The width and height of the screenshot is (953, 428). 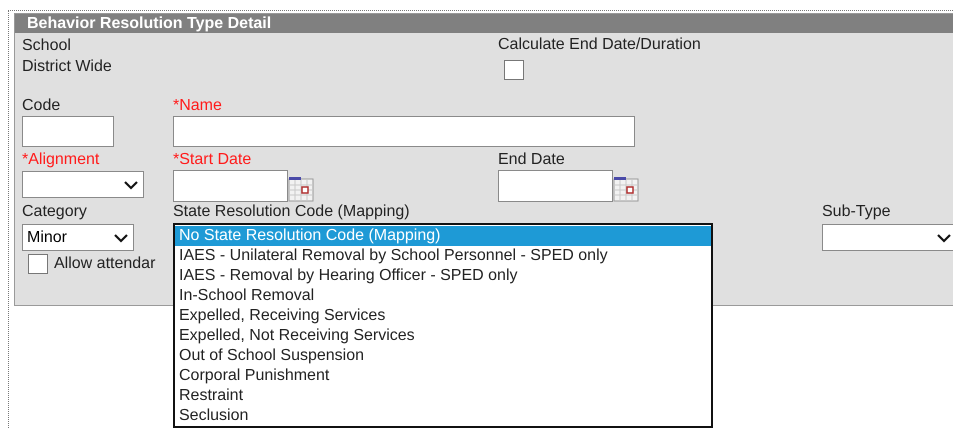 What do you see at coordinates (443, 256) in the screenshot?
I see `dropdown-option: IAES - Unilateral Removal by School Personnel - SPED only` at bounding box center [443, 256].